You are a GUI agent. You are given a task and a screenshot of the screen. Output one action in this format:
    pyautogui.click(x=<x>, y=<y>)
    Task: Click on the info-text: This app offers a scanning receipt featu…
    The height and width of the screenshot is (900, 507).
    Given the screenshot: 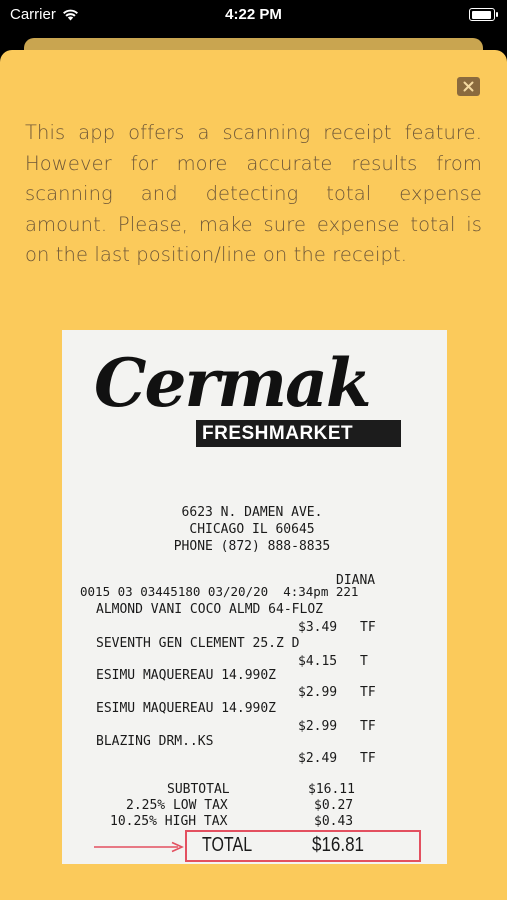 What is the action you would take?
    pyautogui.click(x=253, y=193)
    